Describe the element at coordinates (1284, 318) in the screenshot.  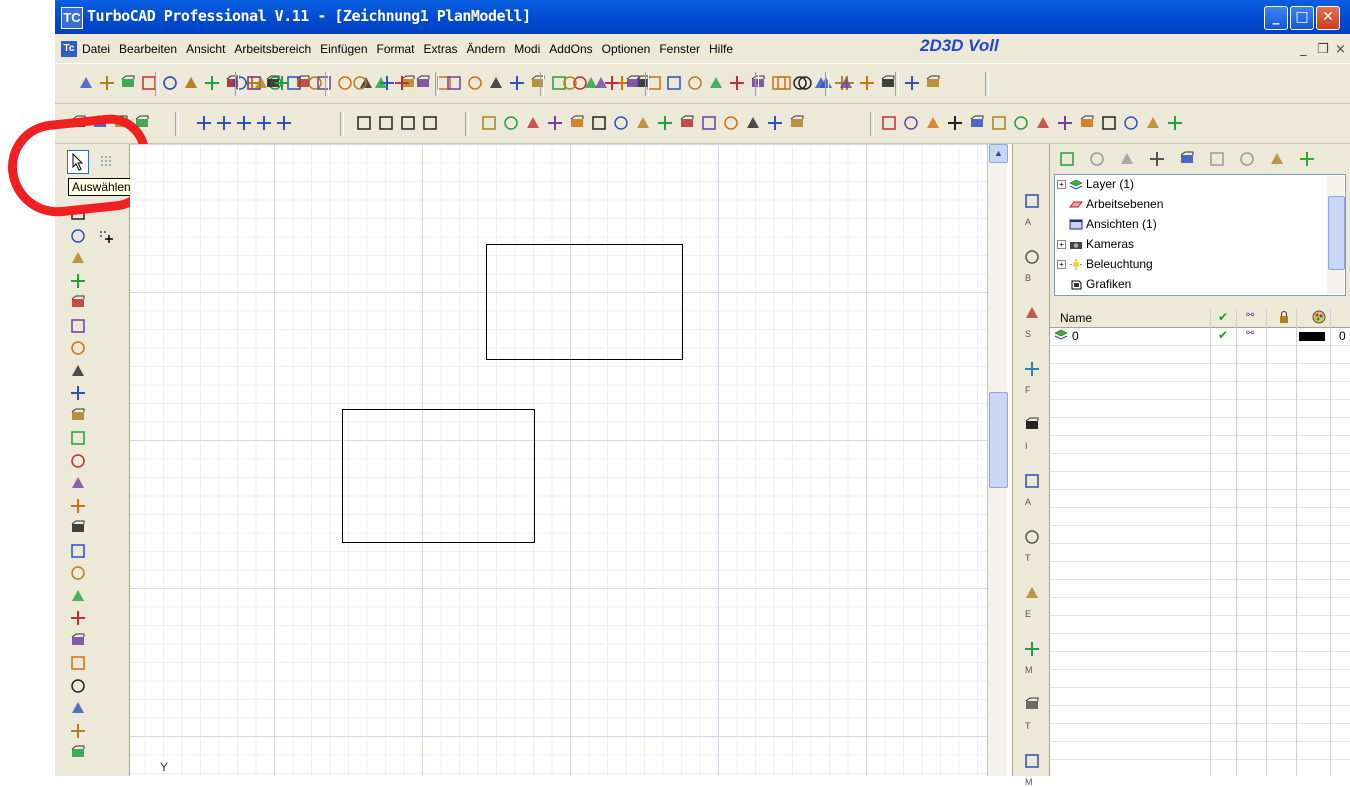
I see `lock-column-icon` at that location.